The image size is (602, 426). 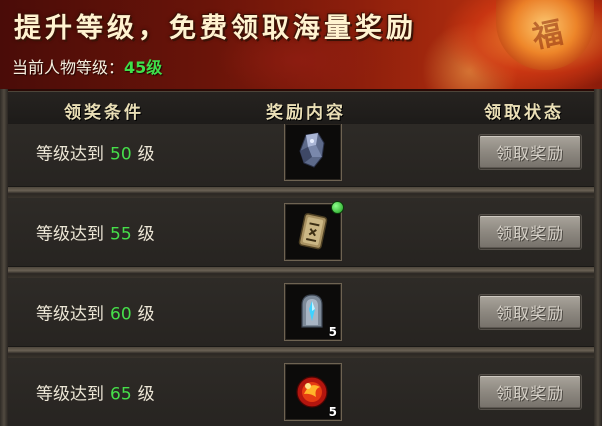 What do you see at coordinates (143, 67) in the screenshot?
I see `current-level-value: 45级` at bounding box center [143, 67].